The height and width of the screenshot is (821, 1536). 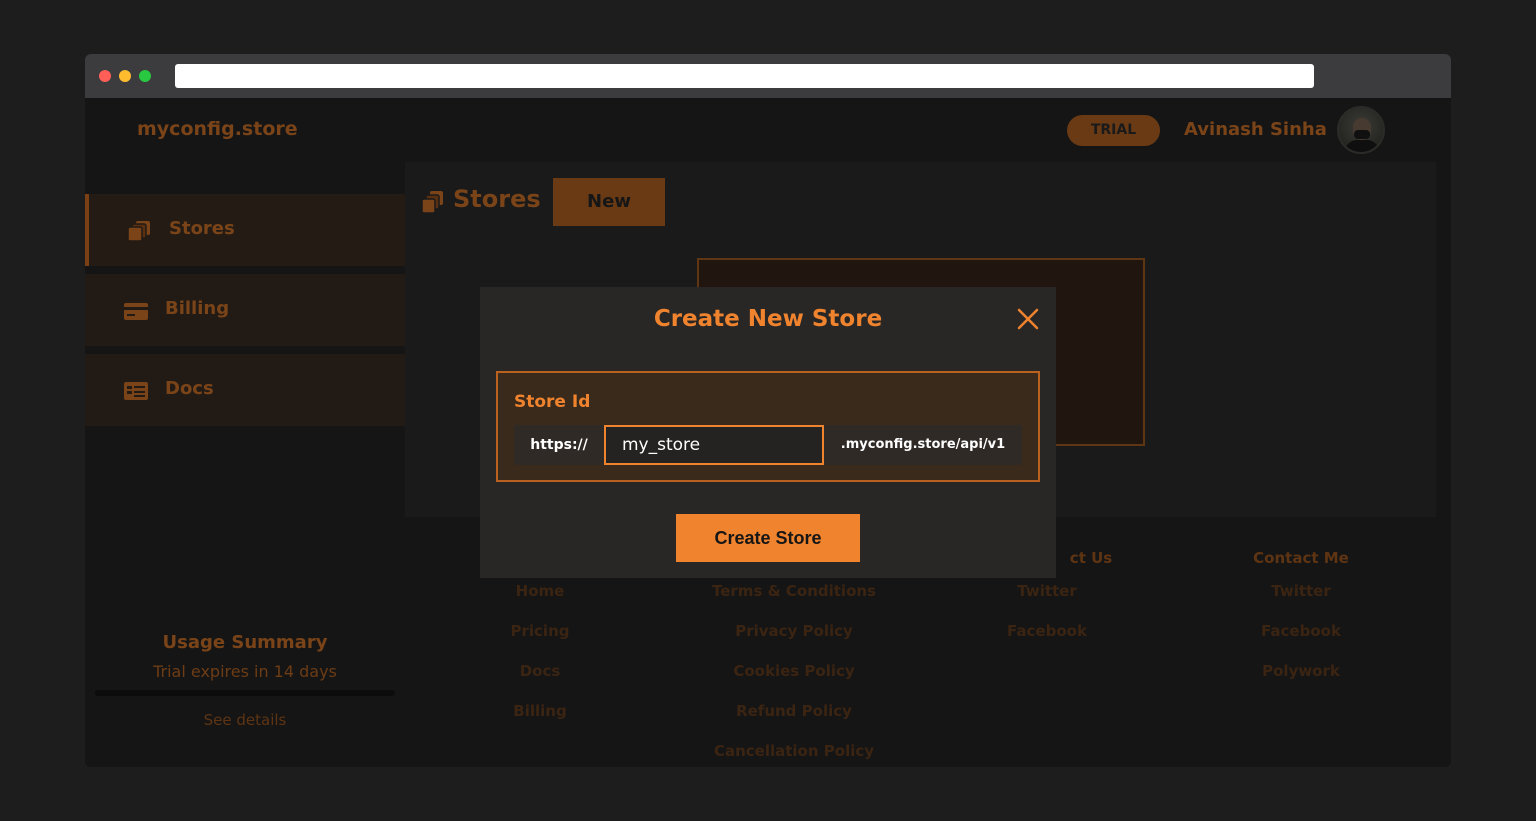 What do you see at coordinates (245, 720) in the screenshot?
I see `see-details-link: See details` at bounding box center [245, 720].